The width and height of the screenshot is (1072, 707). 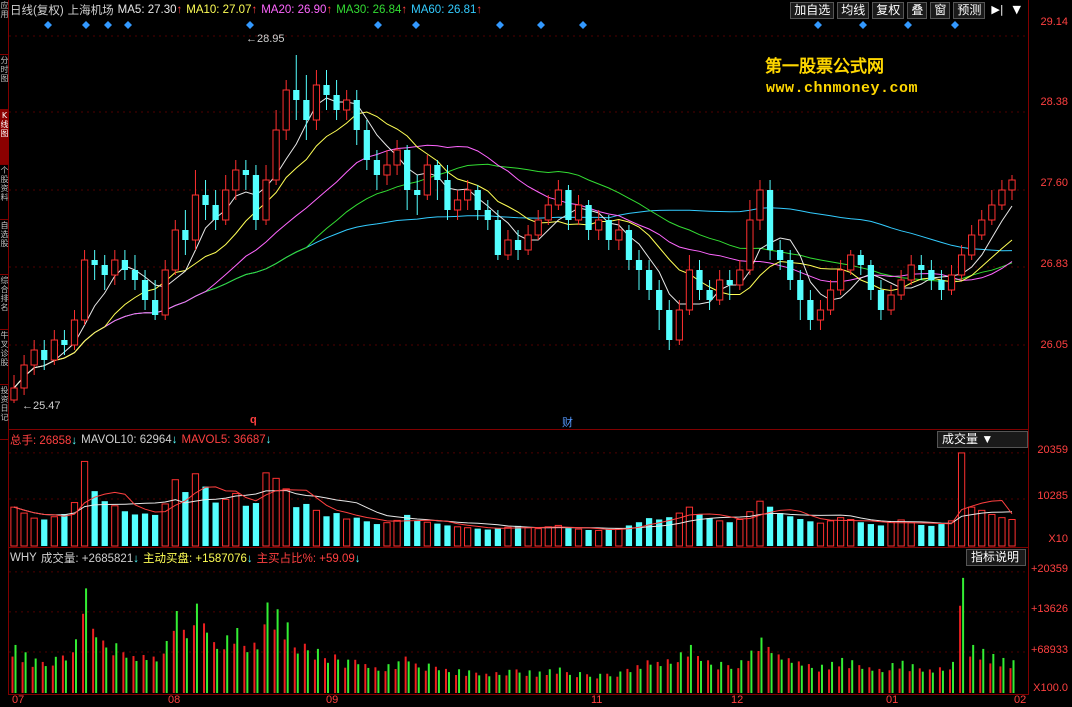 I want to click on forecast-button: 预测, so click(x=969, y=10).